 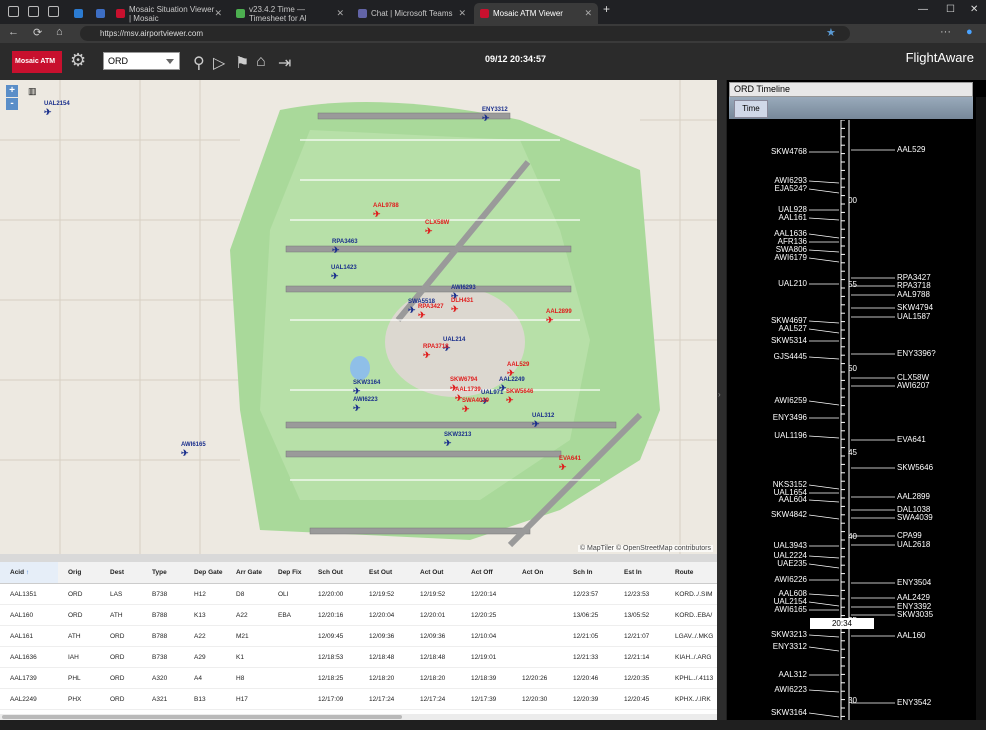 I want to click on column-header: Est Out, so click(x=384, y=572).